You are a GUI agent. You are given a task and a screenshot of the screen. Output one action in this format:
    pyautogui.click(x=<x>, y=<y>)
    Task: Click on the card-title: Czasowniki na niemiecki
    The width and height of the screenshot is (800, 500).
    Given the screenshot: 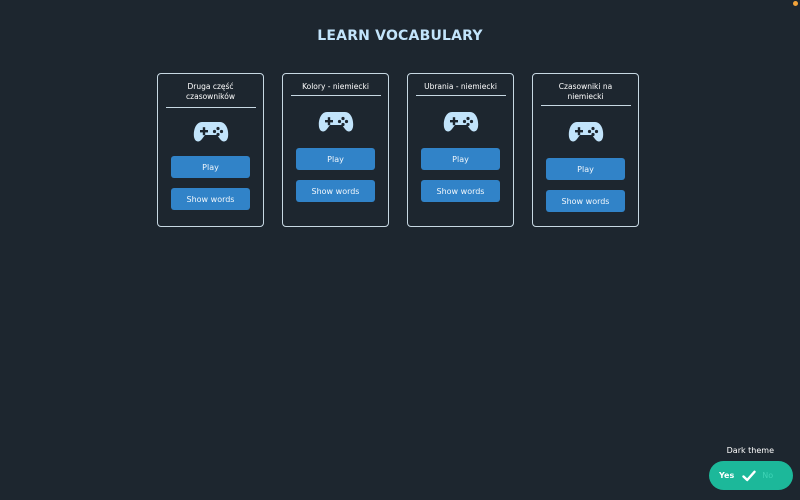 What is the action you would take?
    pyautogui.click(x=585, y=94)
    